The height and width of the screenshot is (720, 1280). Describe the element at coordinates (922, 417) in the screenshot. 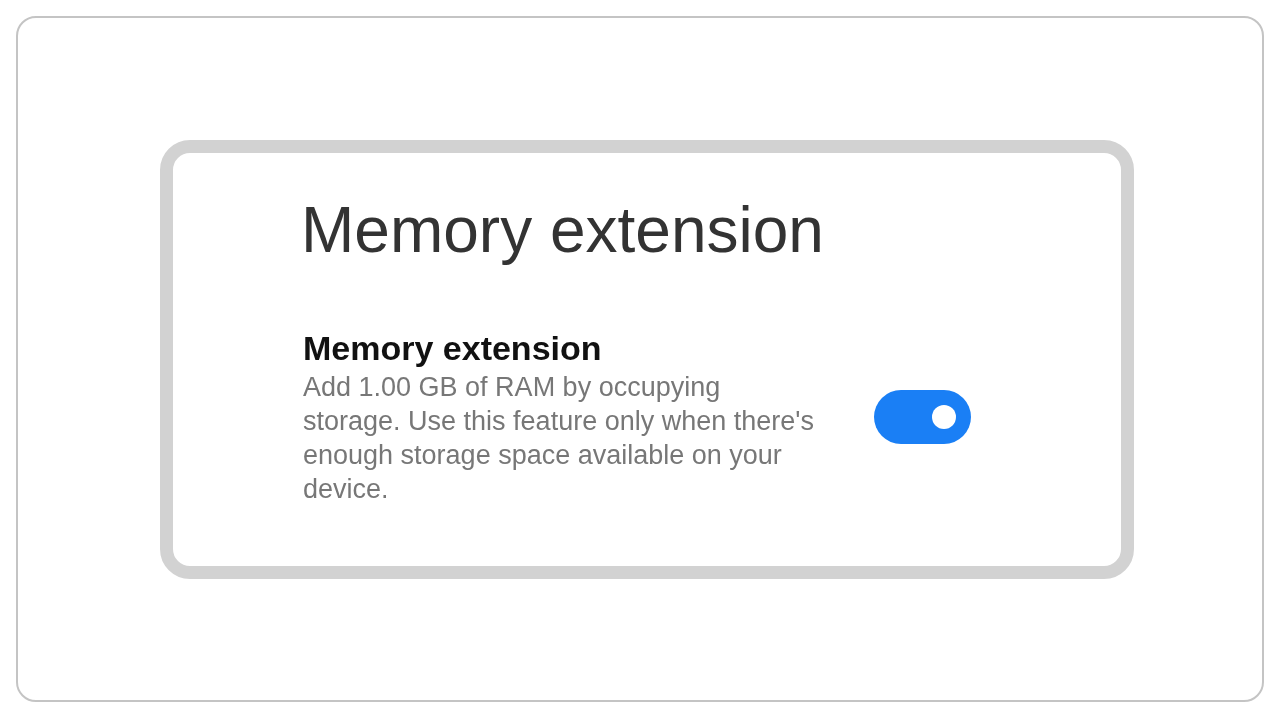

I see `toggle-switch` at that location.